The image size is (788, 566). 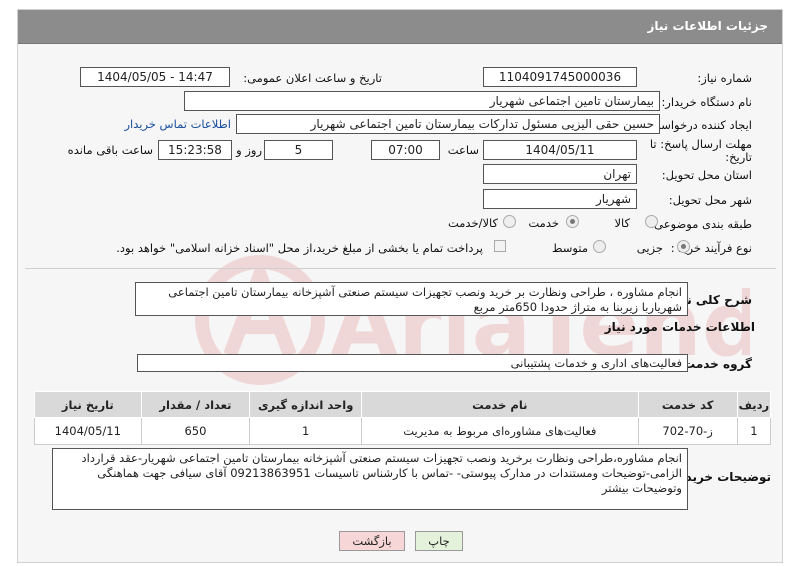 I want to click on deadline-date-field: 1404/05/11, so click(x=560, y=150).